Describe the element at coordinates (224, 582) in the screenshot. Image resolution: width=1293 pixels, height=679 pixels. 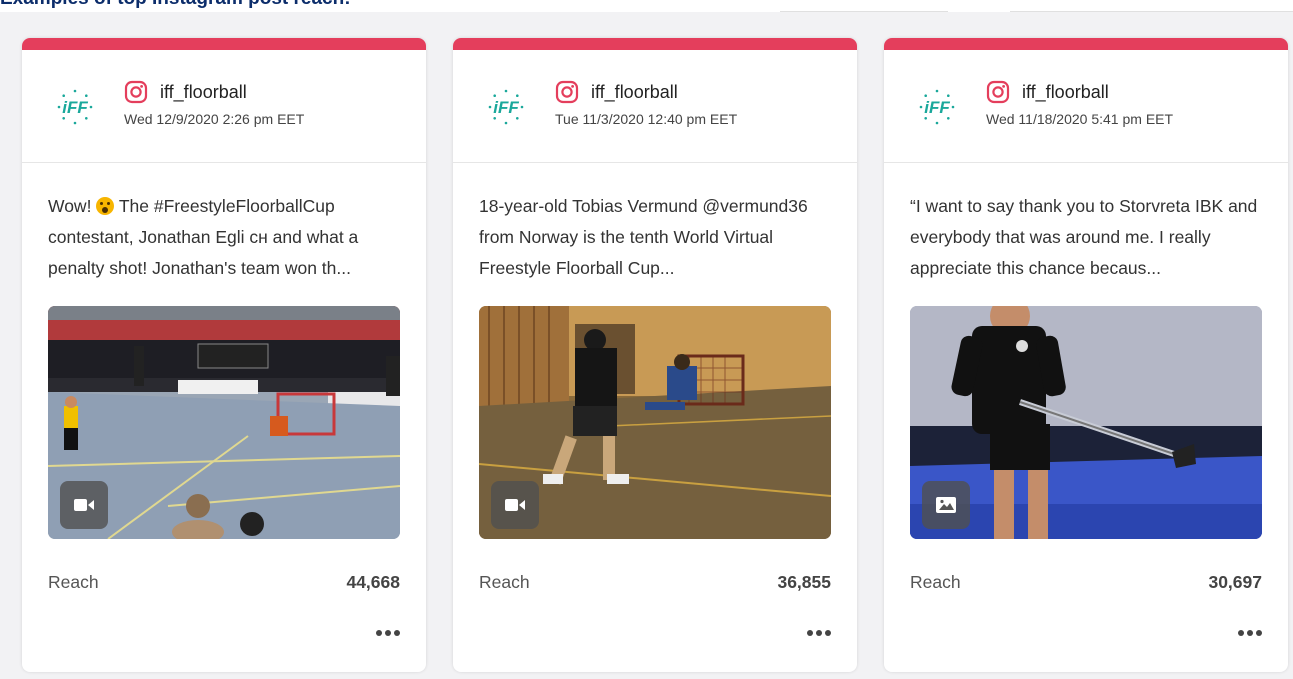
I see `reach-stat: Reach 44,668` at that location.